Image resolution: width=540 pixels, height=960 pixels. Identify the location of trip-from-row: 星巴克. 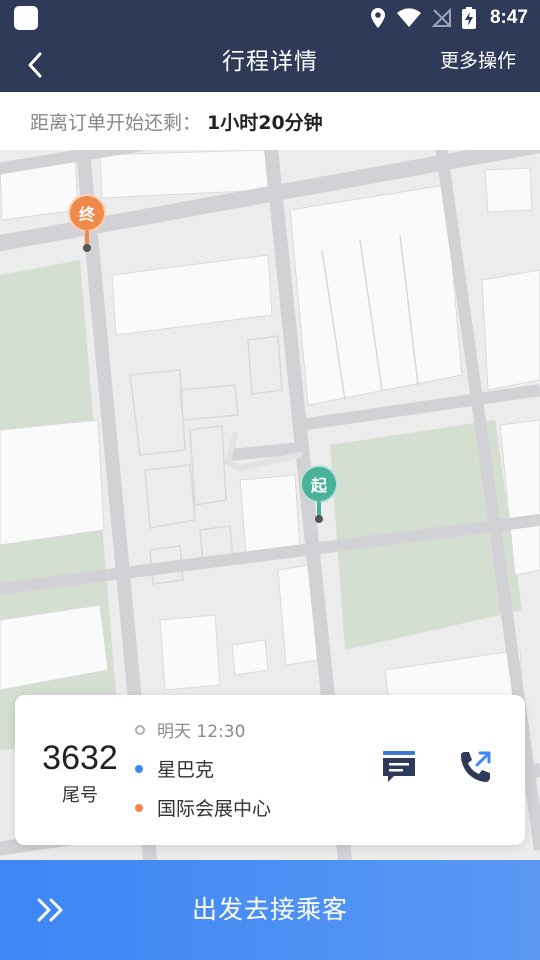
(174, 768).